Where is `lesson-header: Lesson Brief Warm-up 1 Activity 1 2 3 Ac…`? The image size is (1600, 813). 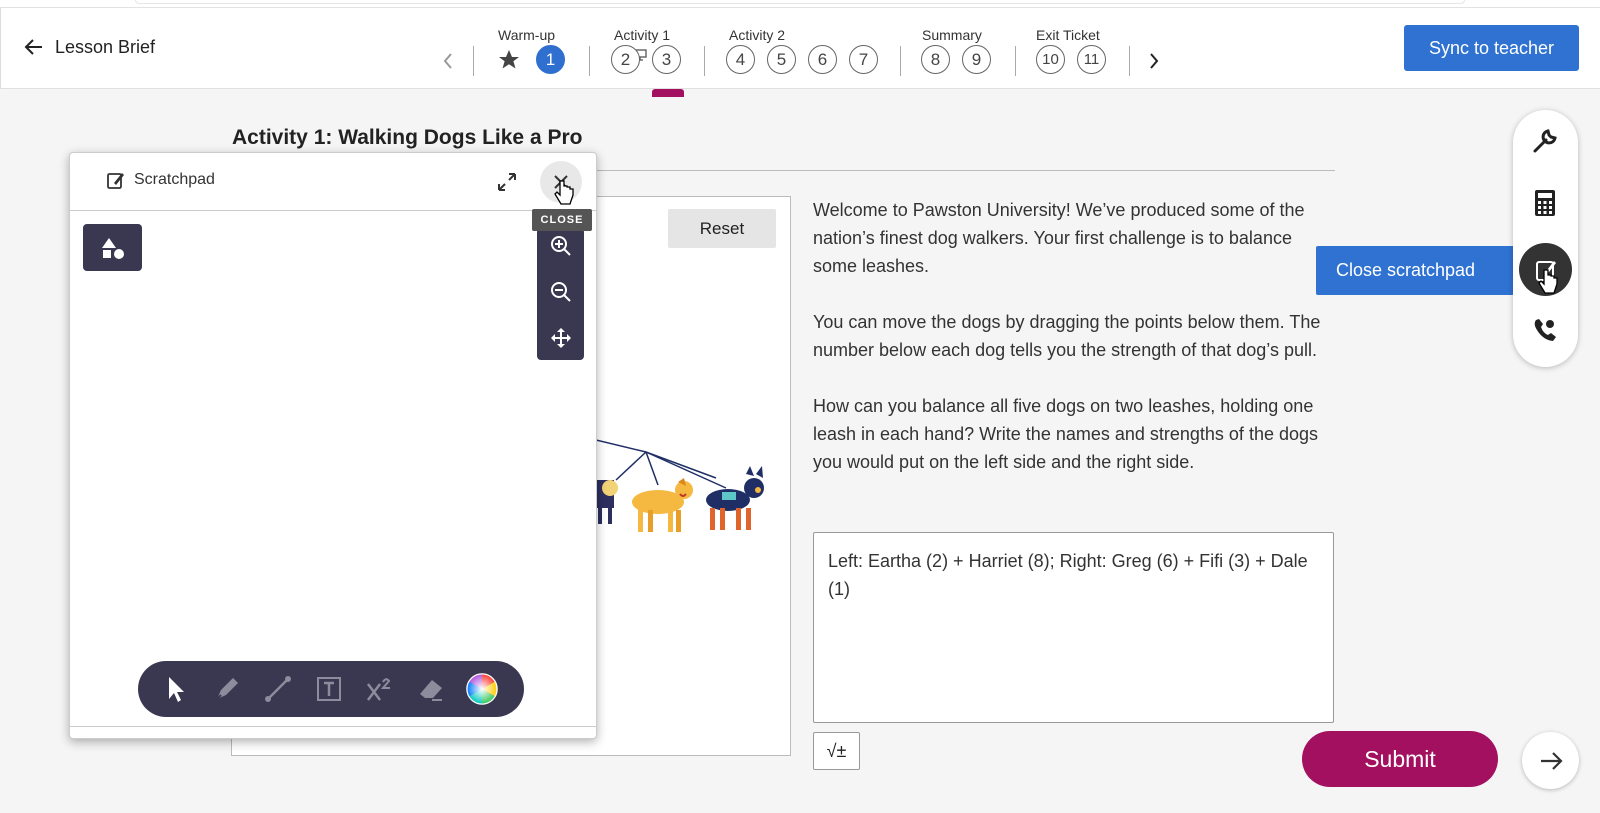 lesson-header: Lesson Brief Warm-up 1 Activity 1 2 3 Ac… is located at coordinates (800, 52).